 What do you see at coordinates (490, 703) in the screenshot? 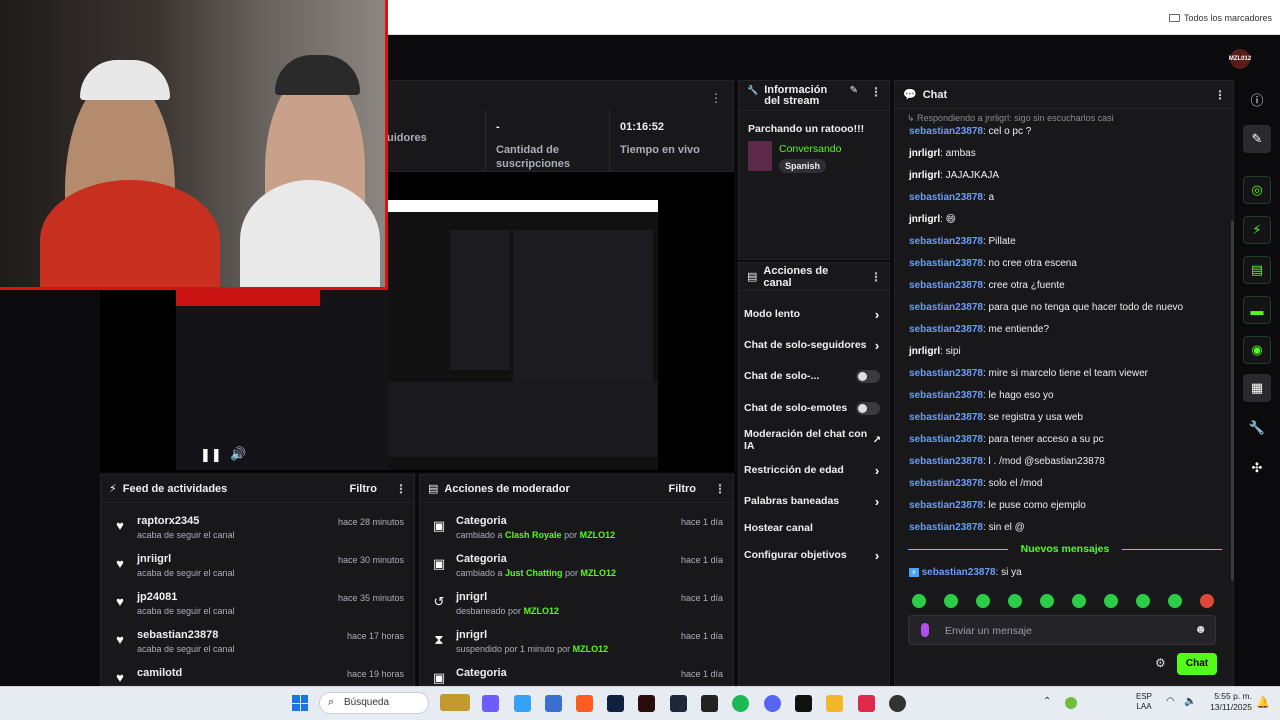
I see `app-icon` at bounding box center [490, 703].